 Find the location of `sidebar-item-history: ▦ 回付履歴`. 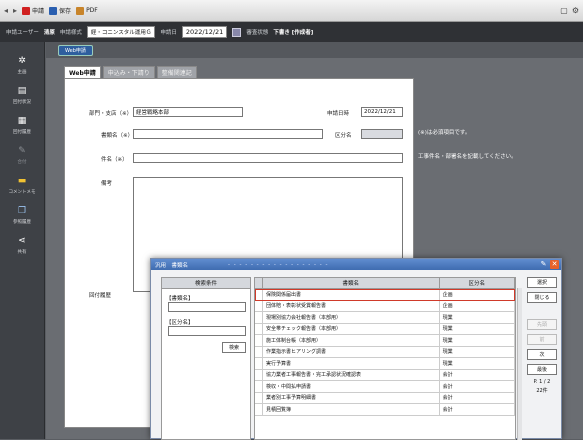

sidebar-item-history: ▦ 回付履歴 is located at coordinates (22, 125).